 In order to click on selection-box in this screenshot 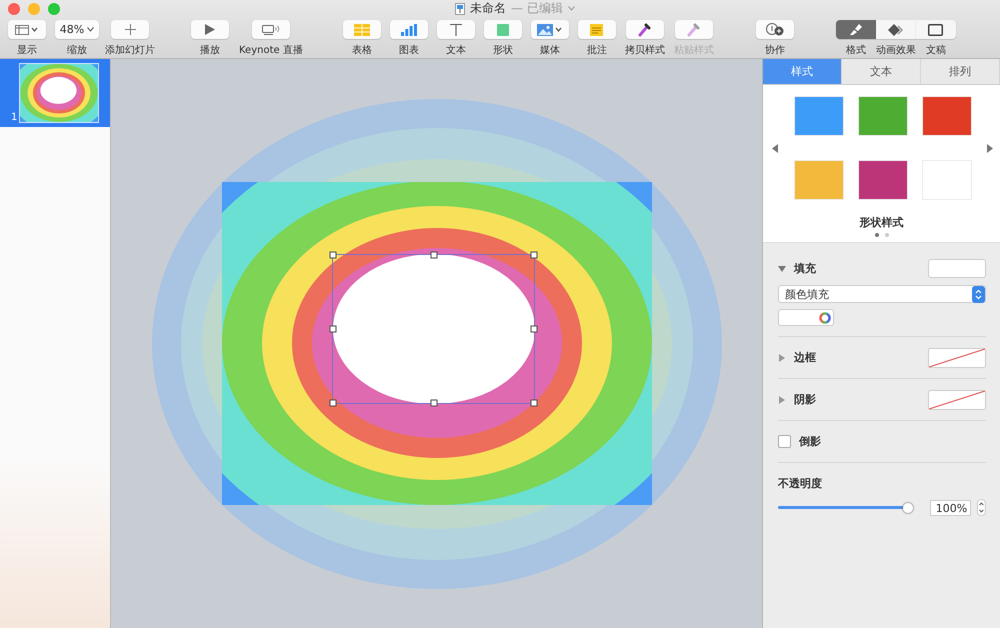, I will do `click(433, 329)`.